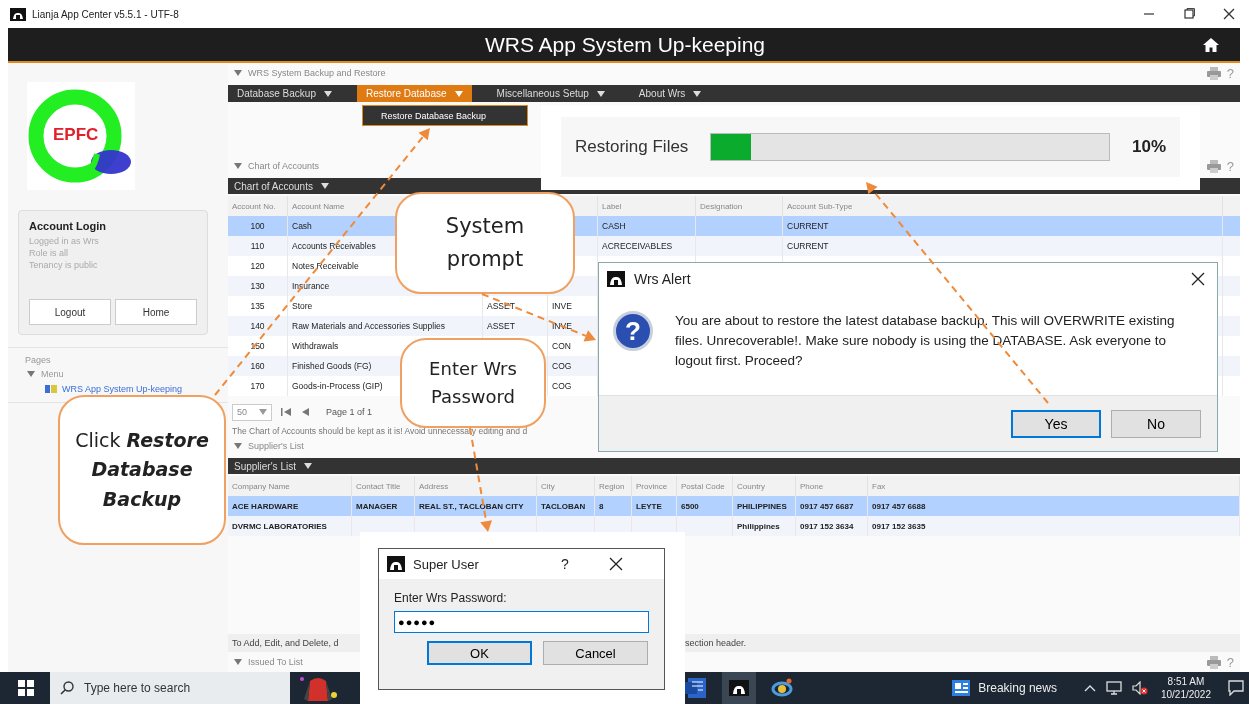 The width and height of the screenshot is (1249, 704). What do you see at coordinates (832, 526) in the screenshot?
I see `table-cell: 0917 152 3634` at bounding box center [832, 526].